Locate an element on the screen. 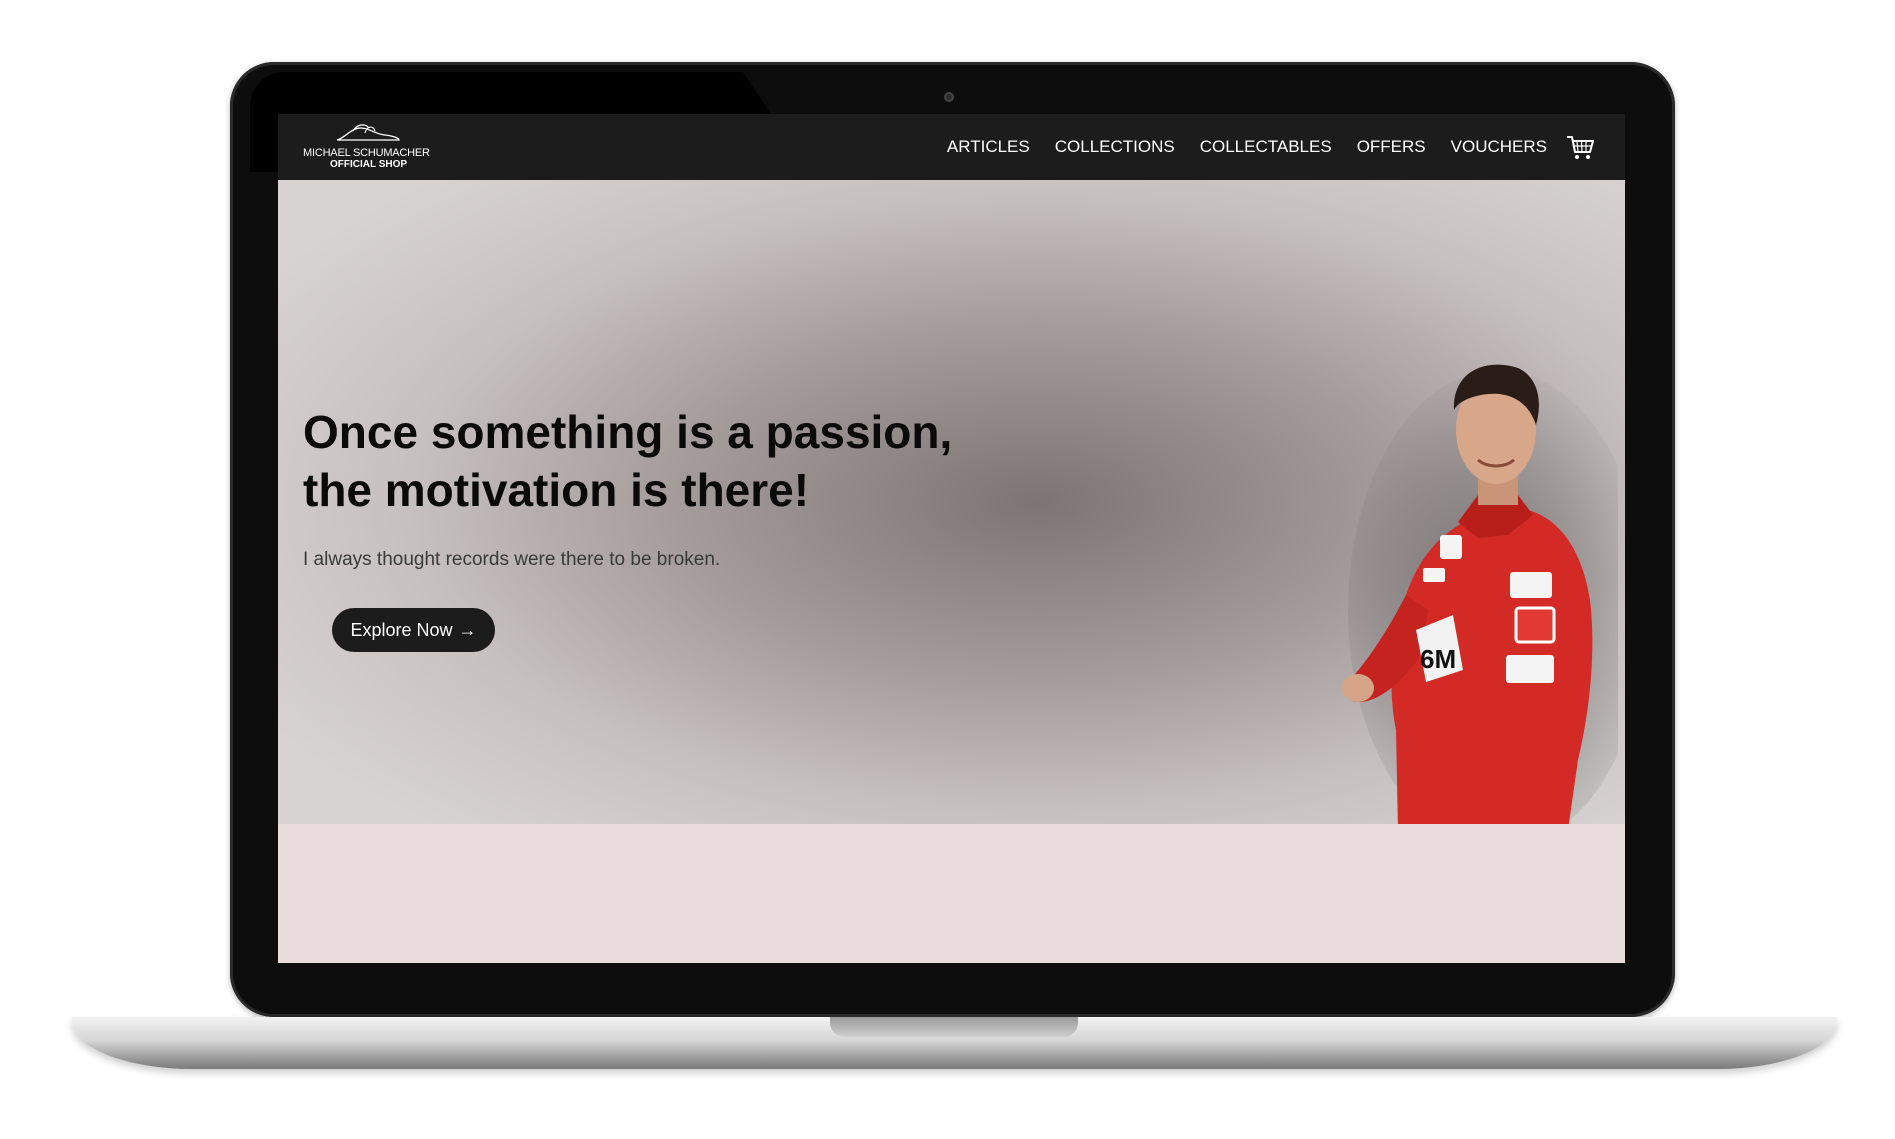 This screenshot has width=1895, height=1139. svg-text: 6M is located at coordinates (1438, 659).